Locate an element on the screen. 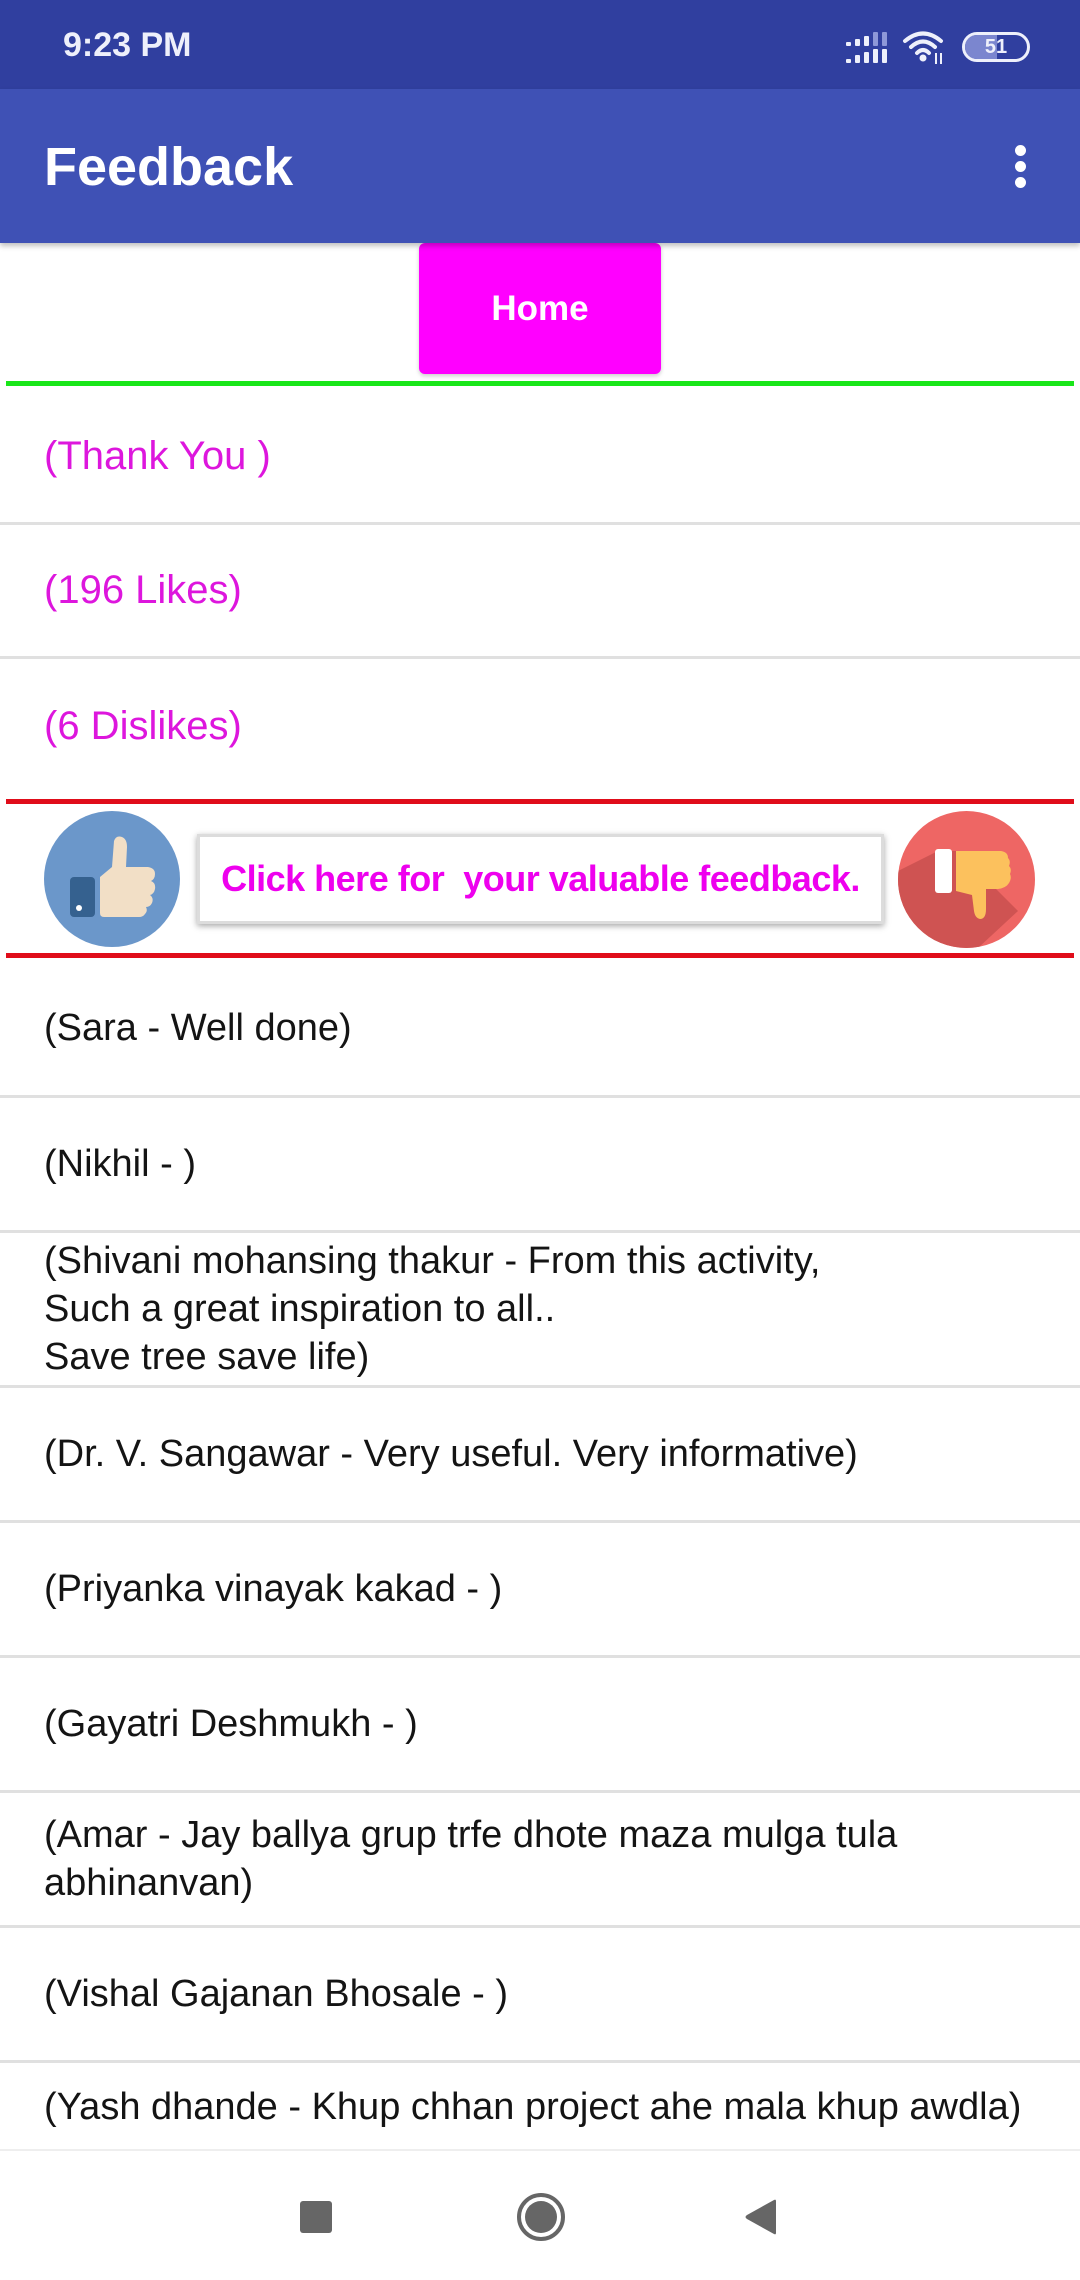  green-divider is located at coordinates (540, 383).